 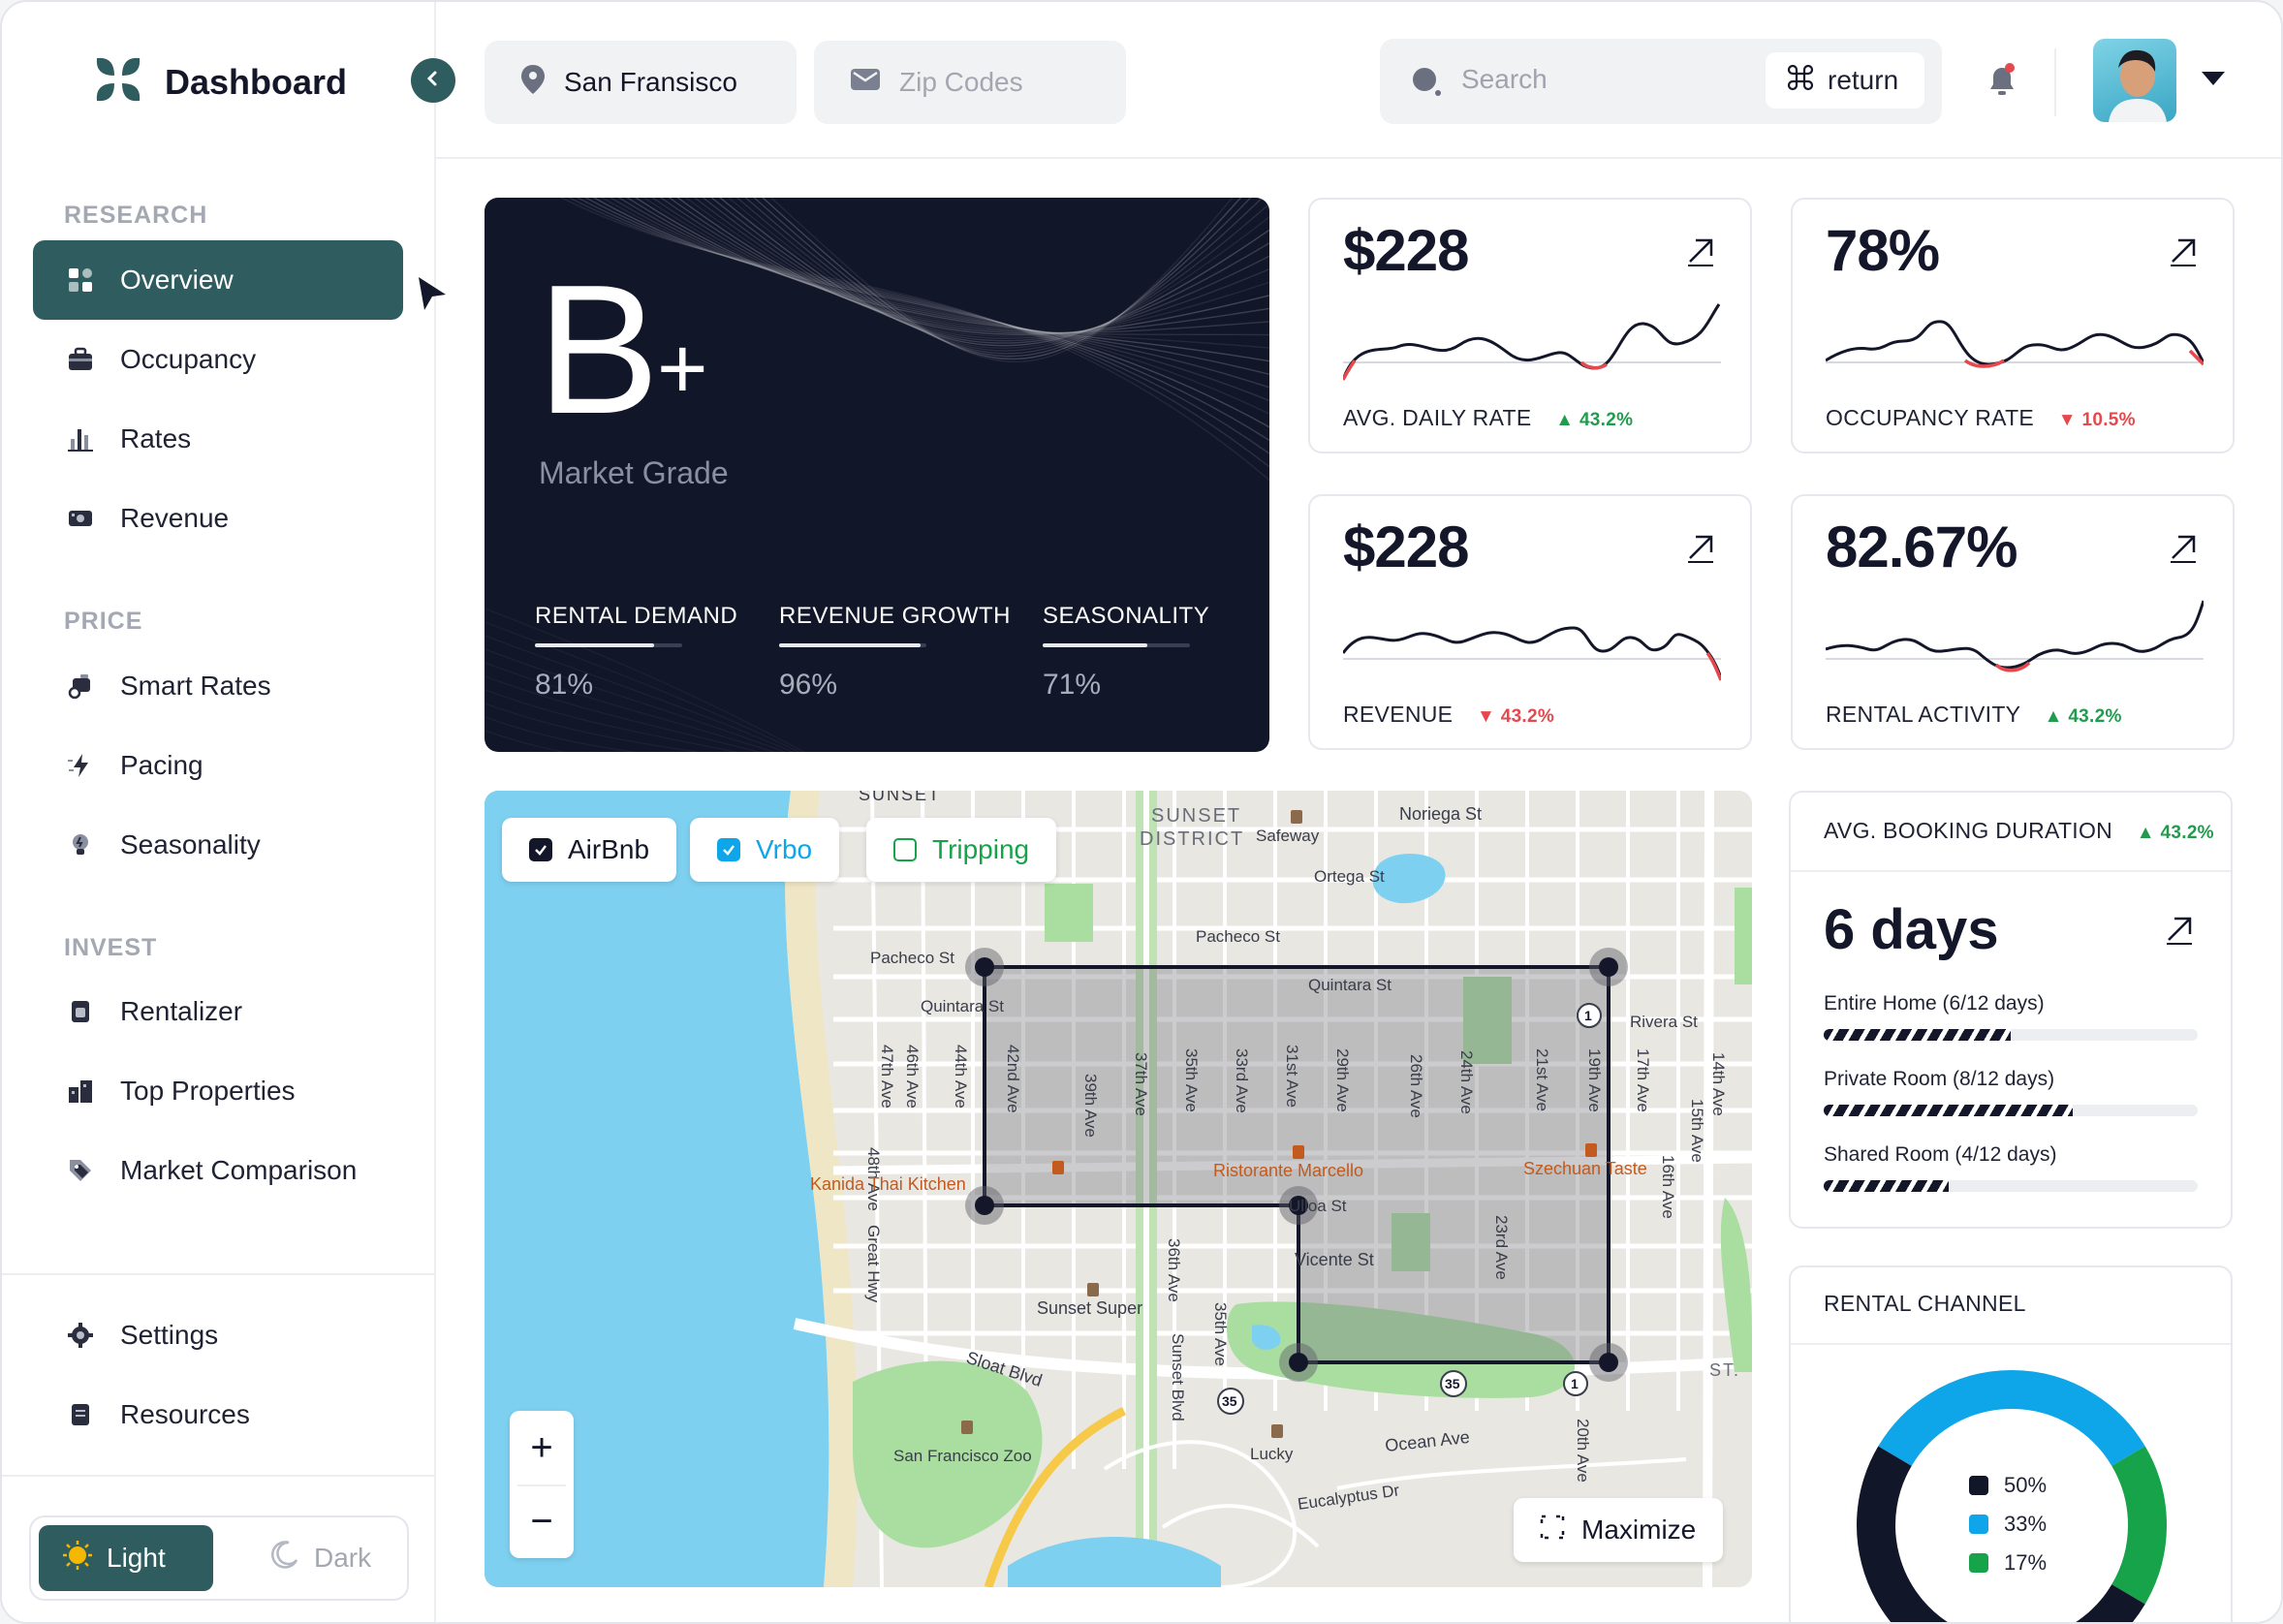 I want to click on legend-item: 50%, so click(x=2027, y=1485).